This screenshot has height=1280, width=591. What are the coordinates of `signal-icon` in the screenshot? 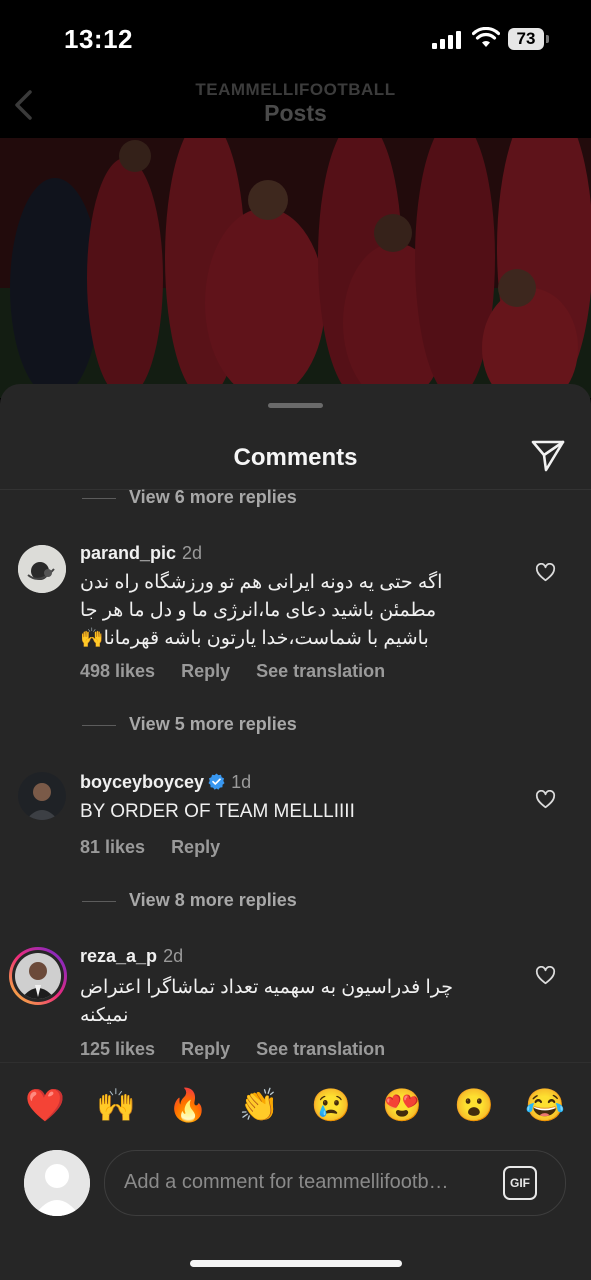 It's located at (446, 40).